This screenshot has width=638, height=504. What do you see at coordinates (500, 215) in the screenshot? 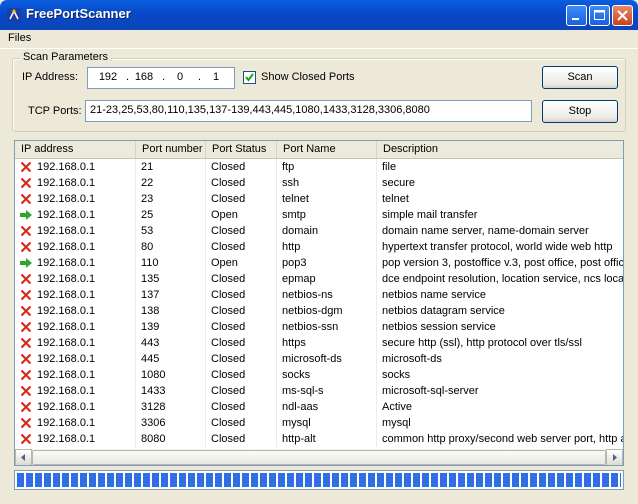
I see `cell-desc: simple mail transfer` at bounding box center [500, 215].